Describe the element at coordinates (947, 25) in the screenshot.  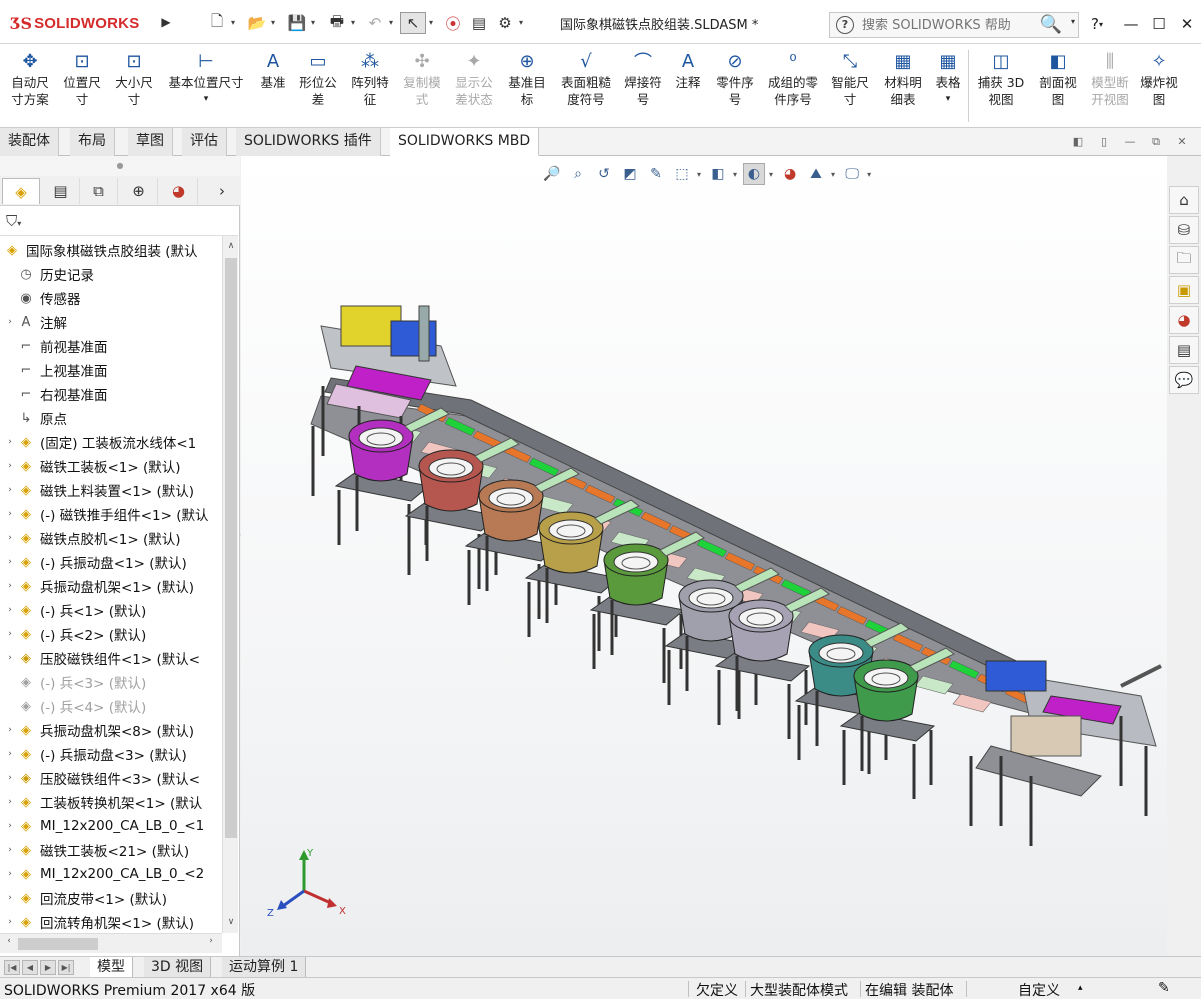
I see `help-search-input` at that location.